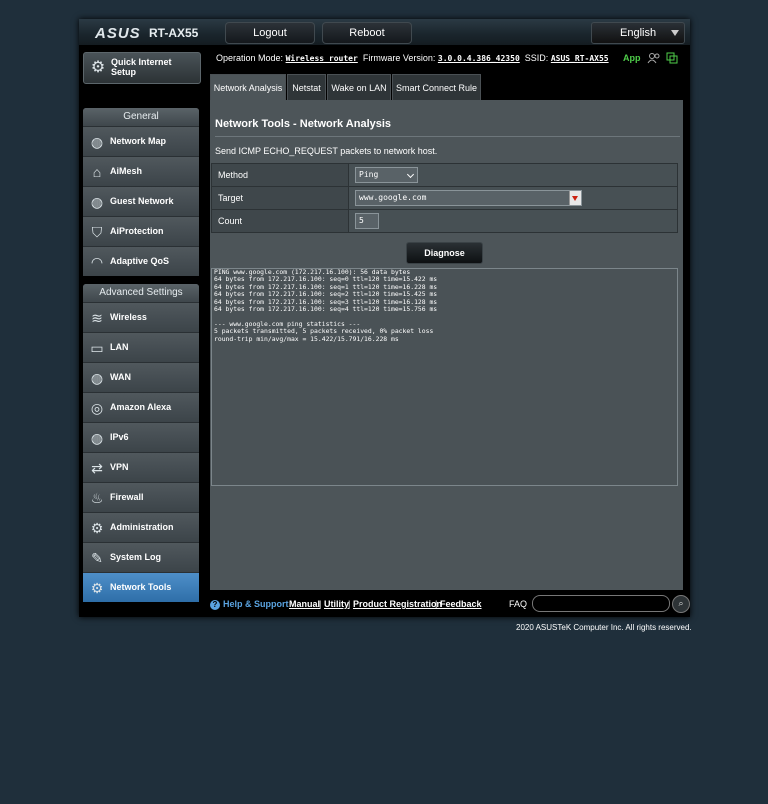 The width and height of the screenshot is (768, 804). Describe the element at coordinates (513, 221) in the screenshot. I see `count-cell: 5` at that location.